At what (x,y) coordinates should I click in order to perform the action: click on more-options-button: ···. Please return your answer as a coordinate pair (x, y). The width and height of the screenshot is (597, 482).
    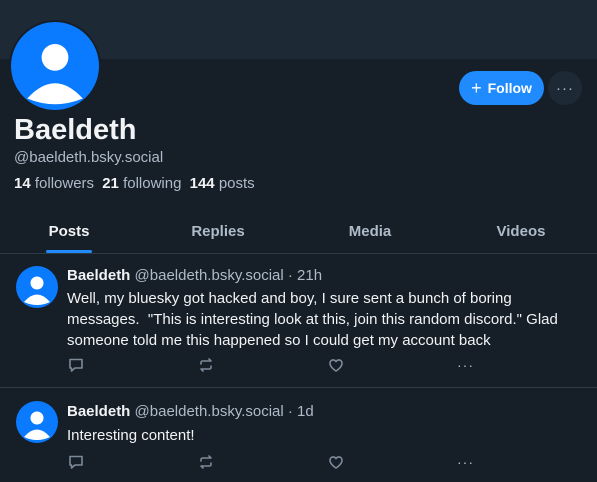
    Looking at the image, I should click on (565, 88).